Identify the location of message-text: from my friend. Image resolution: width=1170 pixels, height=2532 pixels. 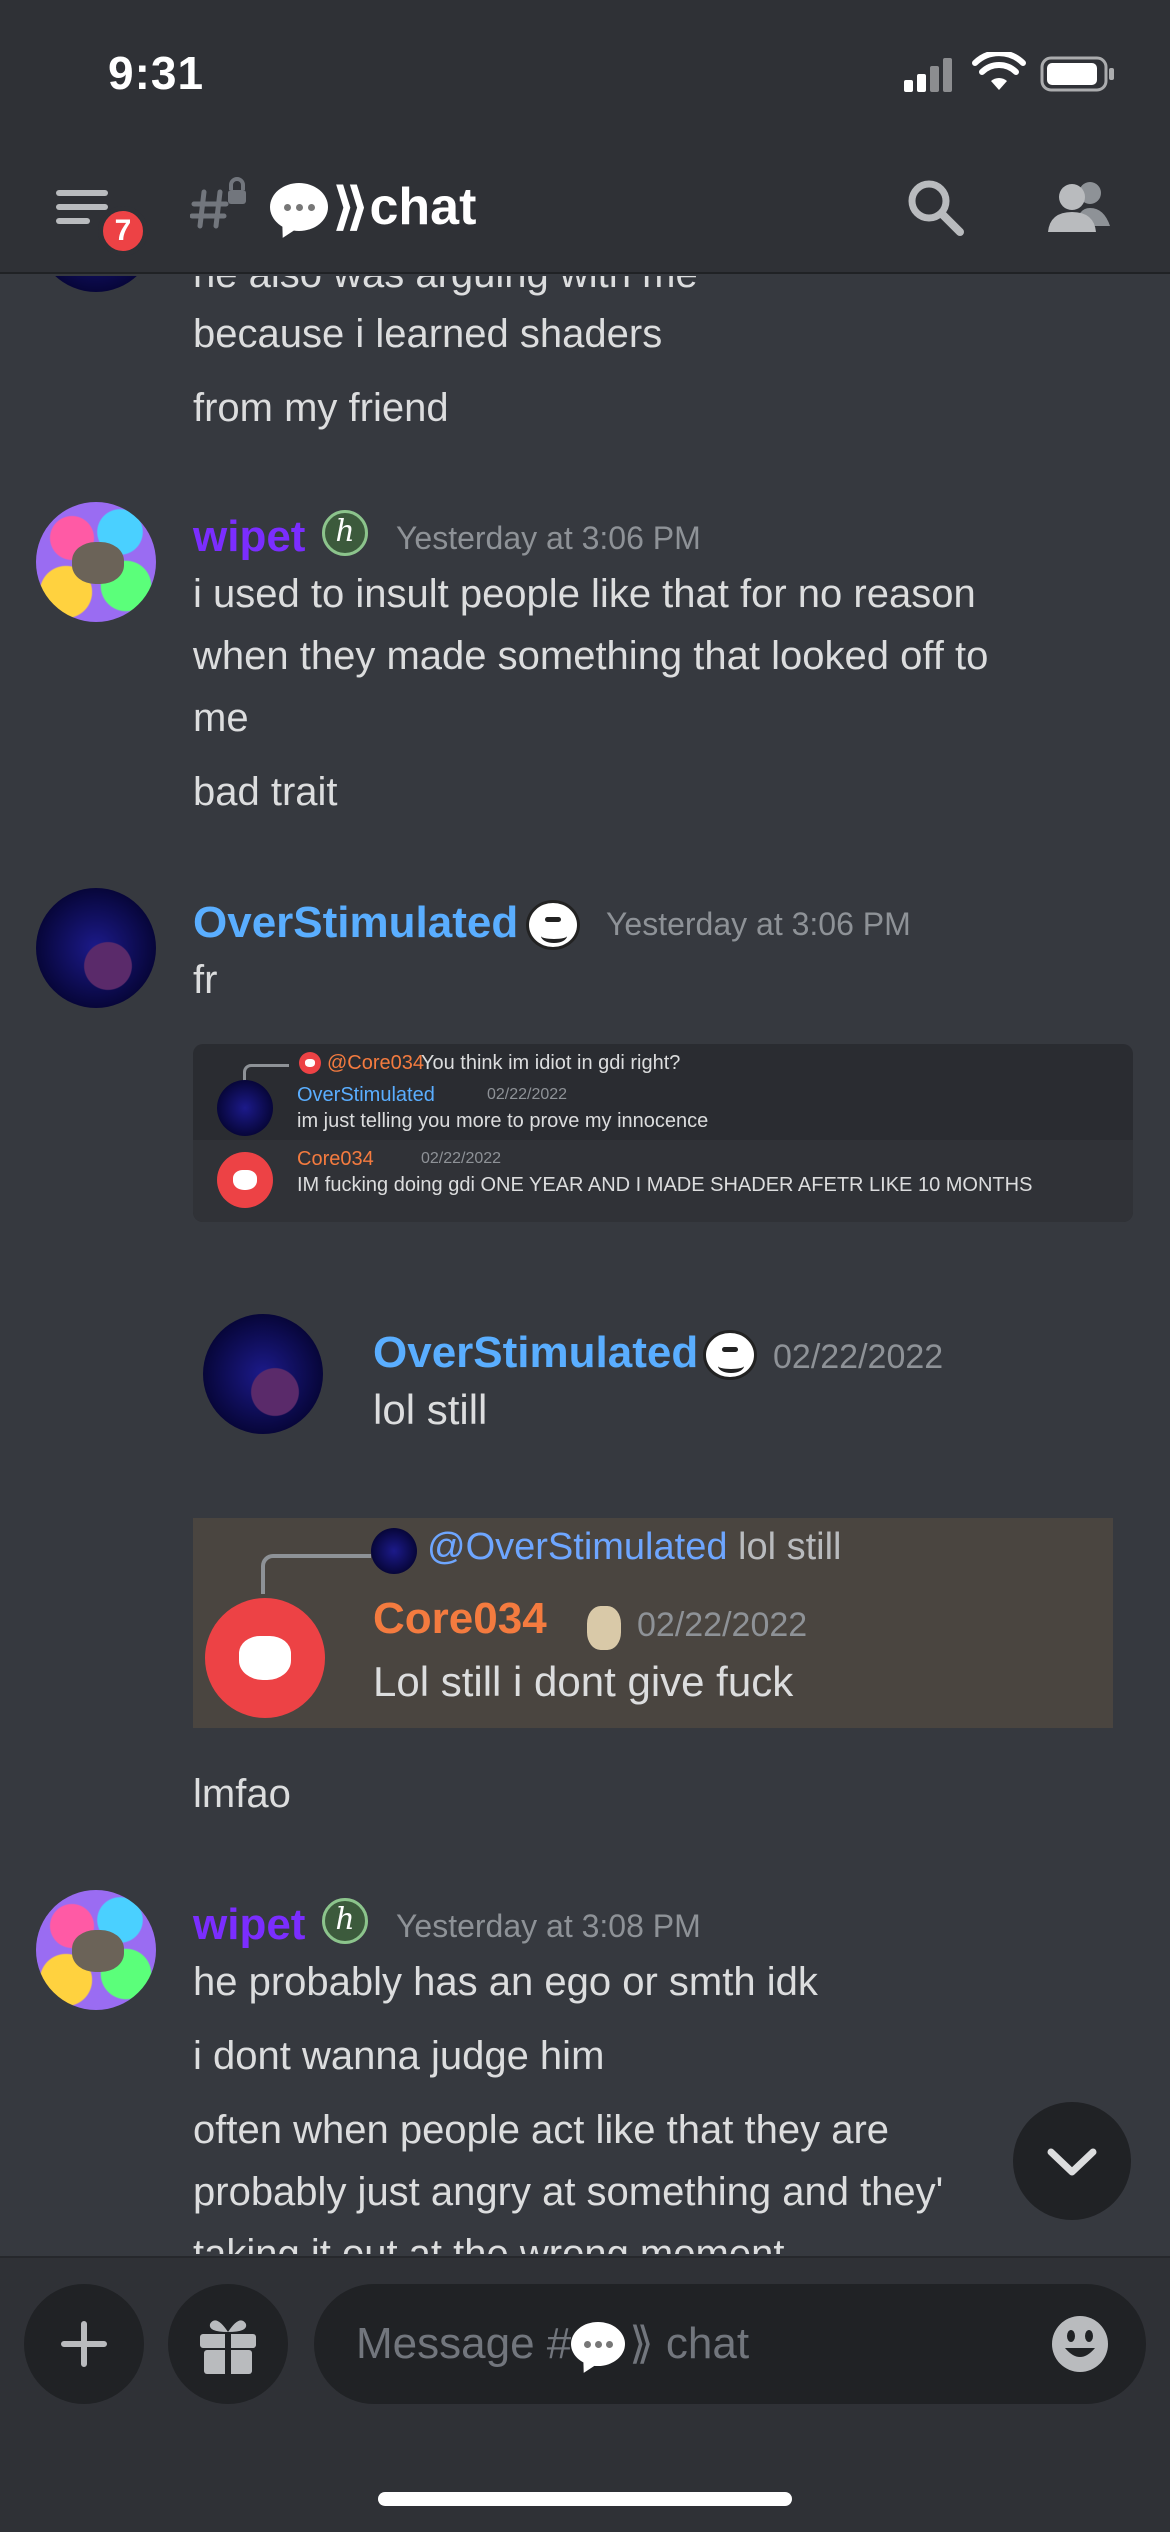
(321, 408).